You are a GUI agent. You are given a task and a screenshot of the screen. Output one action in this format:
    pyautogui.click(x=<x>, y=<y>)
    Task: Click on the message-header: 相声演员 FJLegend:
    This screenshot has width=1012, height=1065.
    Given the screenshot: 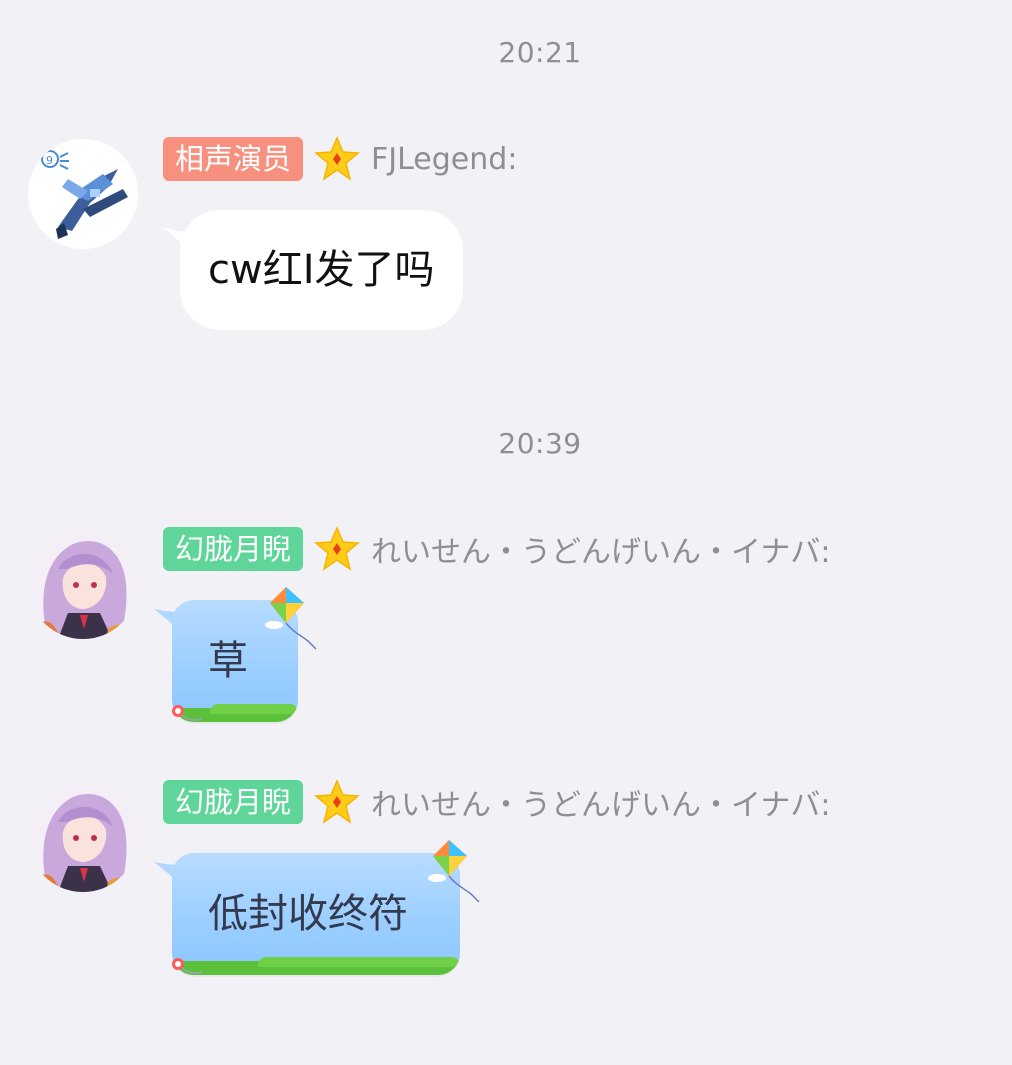 What is the action you would take?
    pyautogui.click(x=340, y=159)
    